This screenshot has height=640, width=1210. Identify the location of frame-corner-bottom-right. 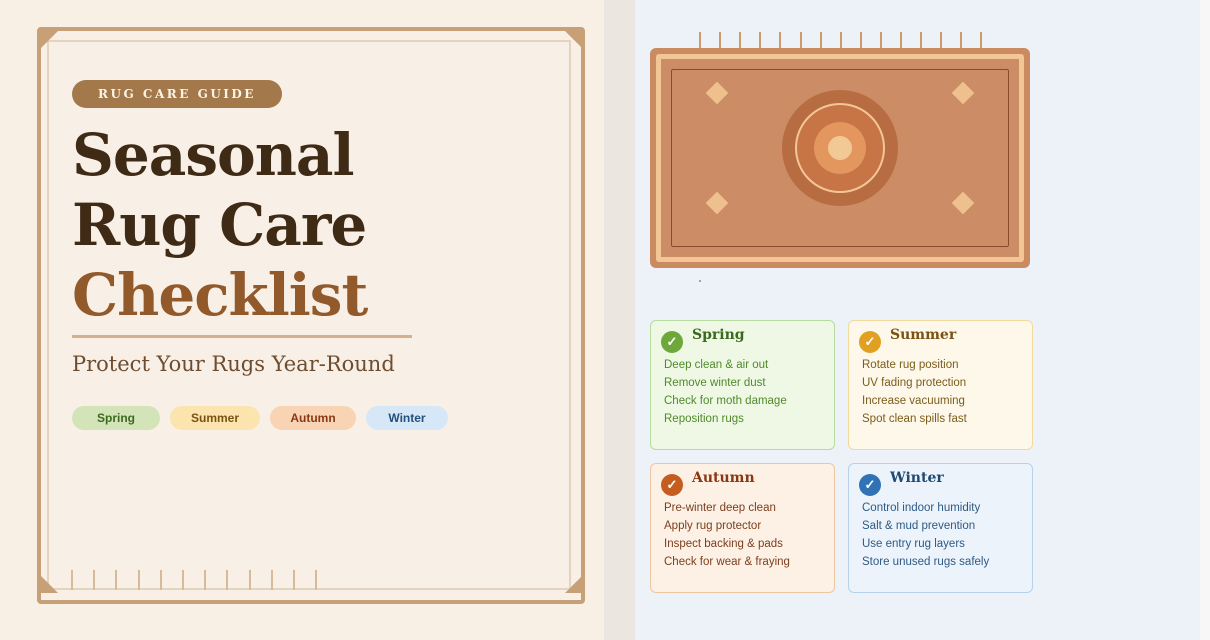
(573, 584).